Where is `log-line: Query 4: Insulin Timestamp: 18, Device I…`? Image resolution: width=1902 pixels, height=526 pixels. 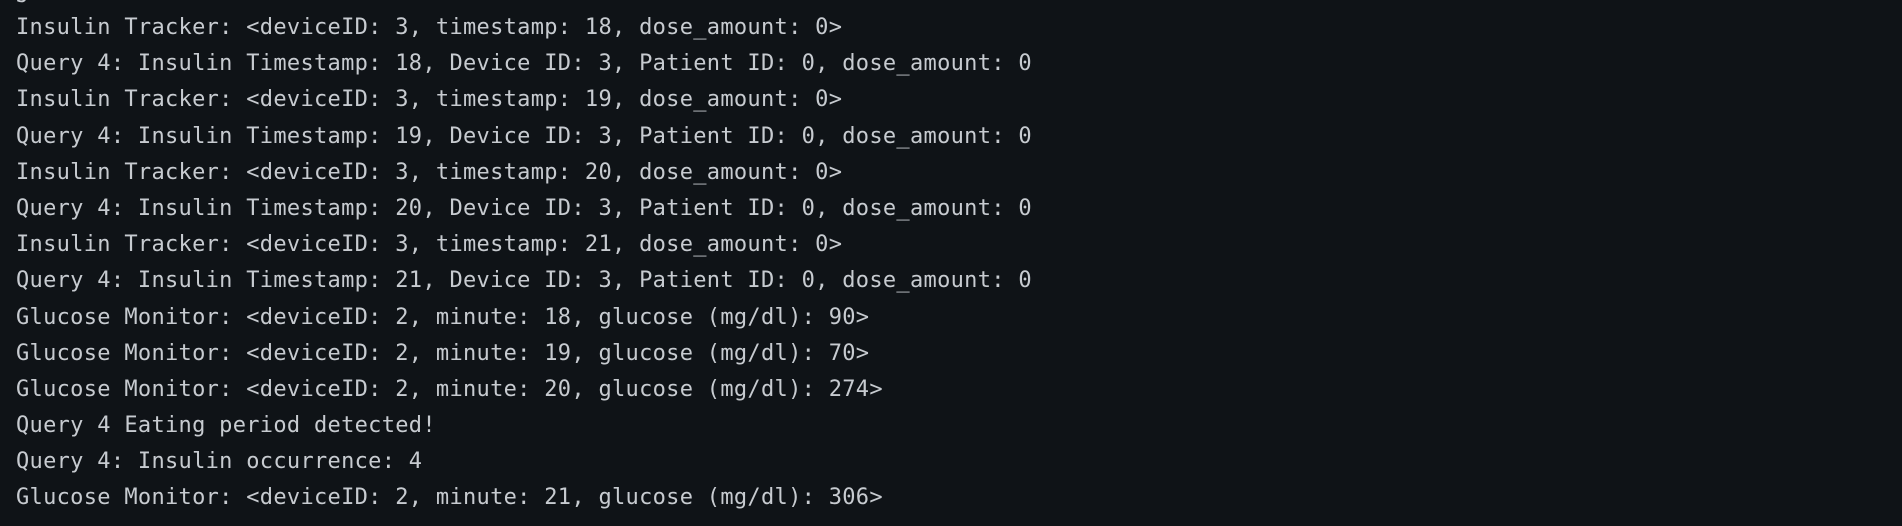
log-line: Query 4: Insulin Timestamp: 18, Device I… is located at coordinates (524, 64).